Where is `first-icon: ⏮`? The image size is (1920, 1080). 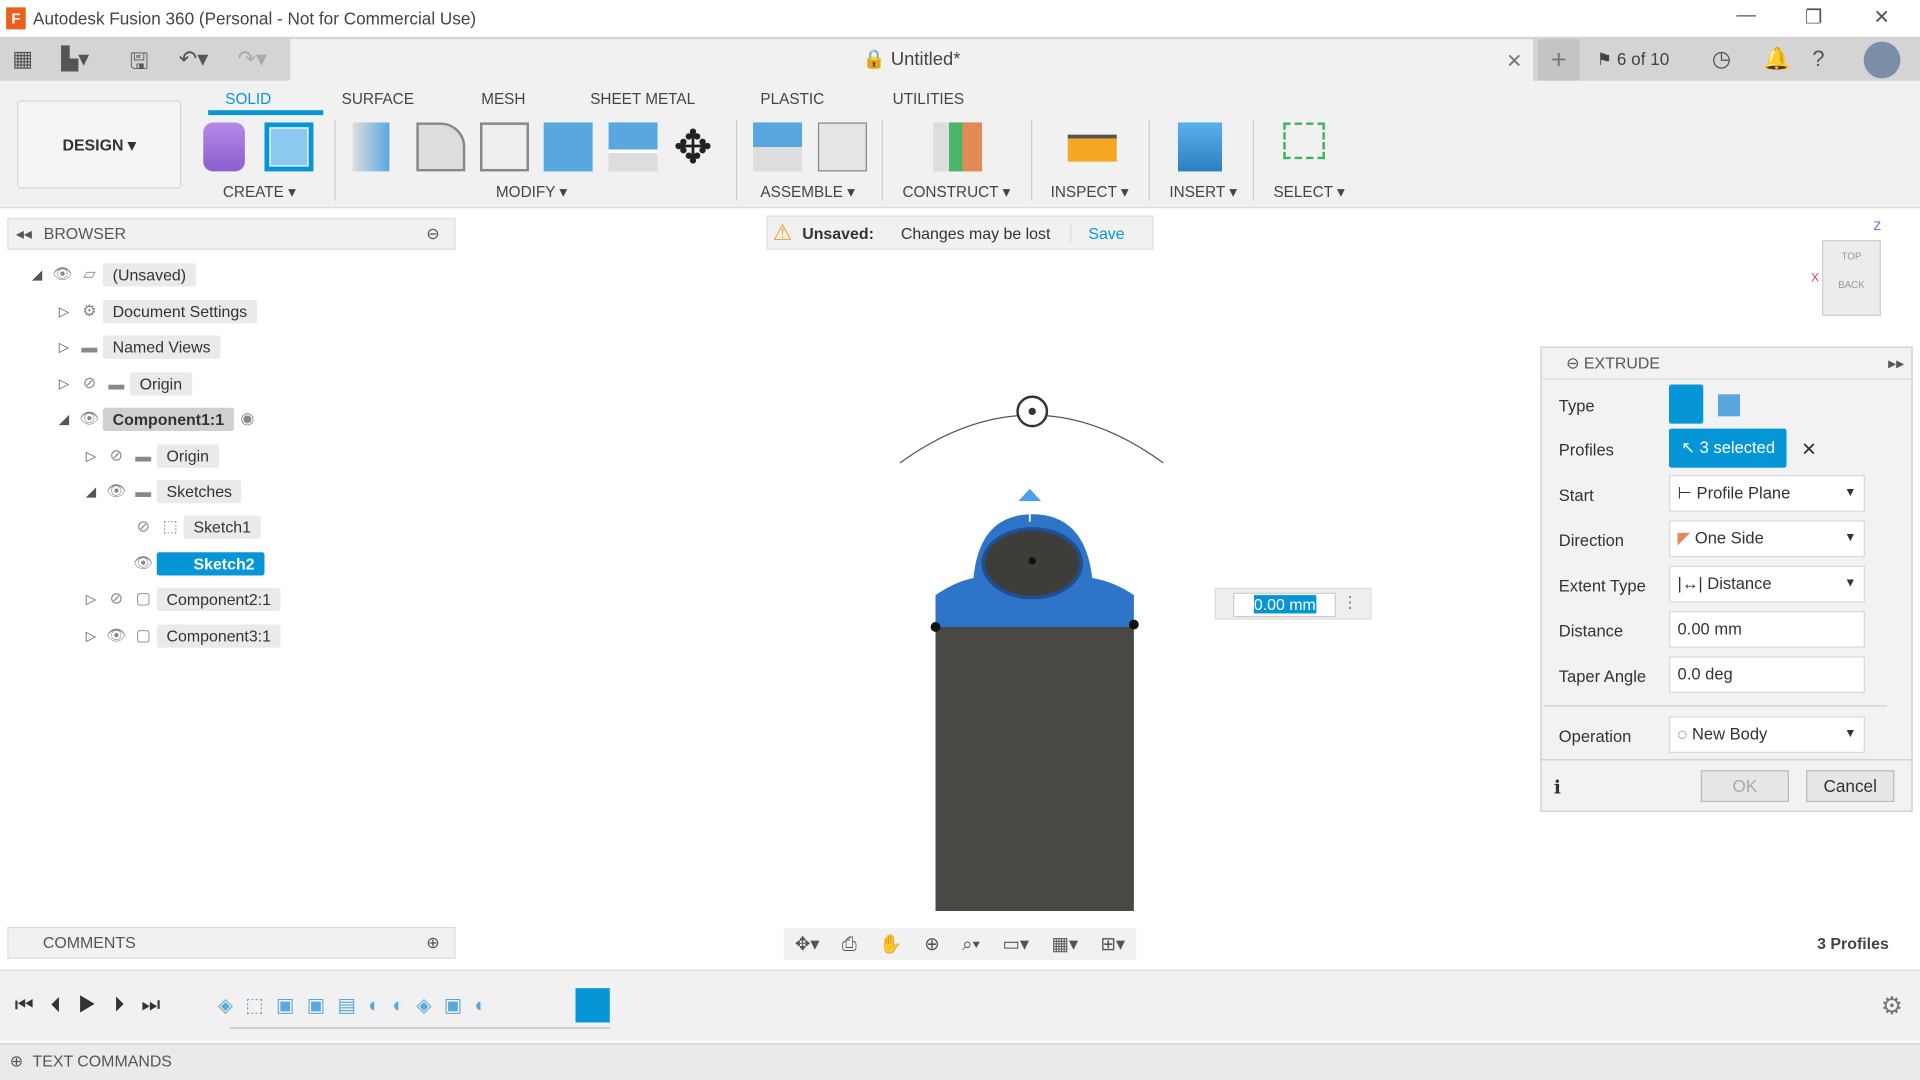 first-icon: ⏮ is located at coordinates (33, 1004).